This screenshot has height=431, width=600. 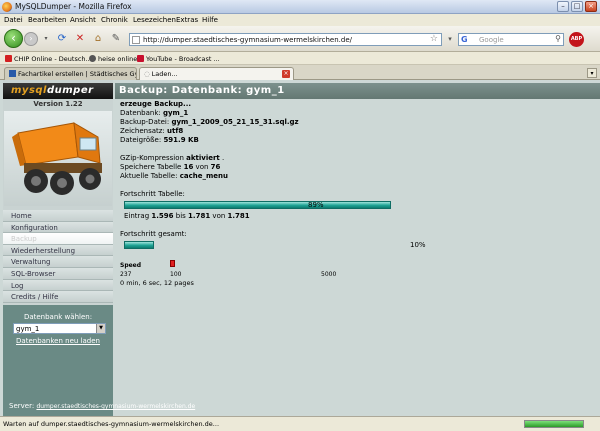 I want to click on dump-truck-logo, so click(x=58, y=158).